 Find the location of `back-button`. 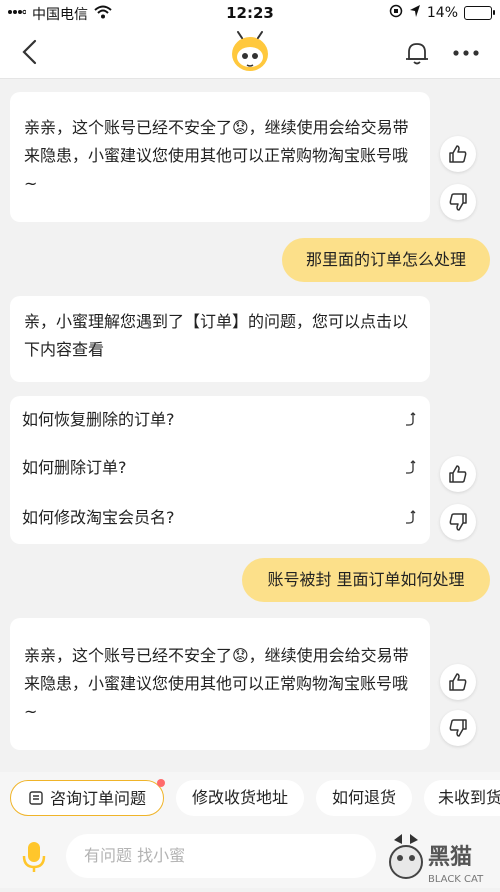

back-button is located at coordinates (30, 52).